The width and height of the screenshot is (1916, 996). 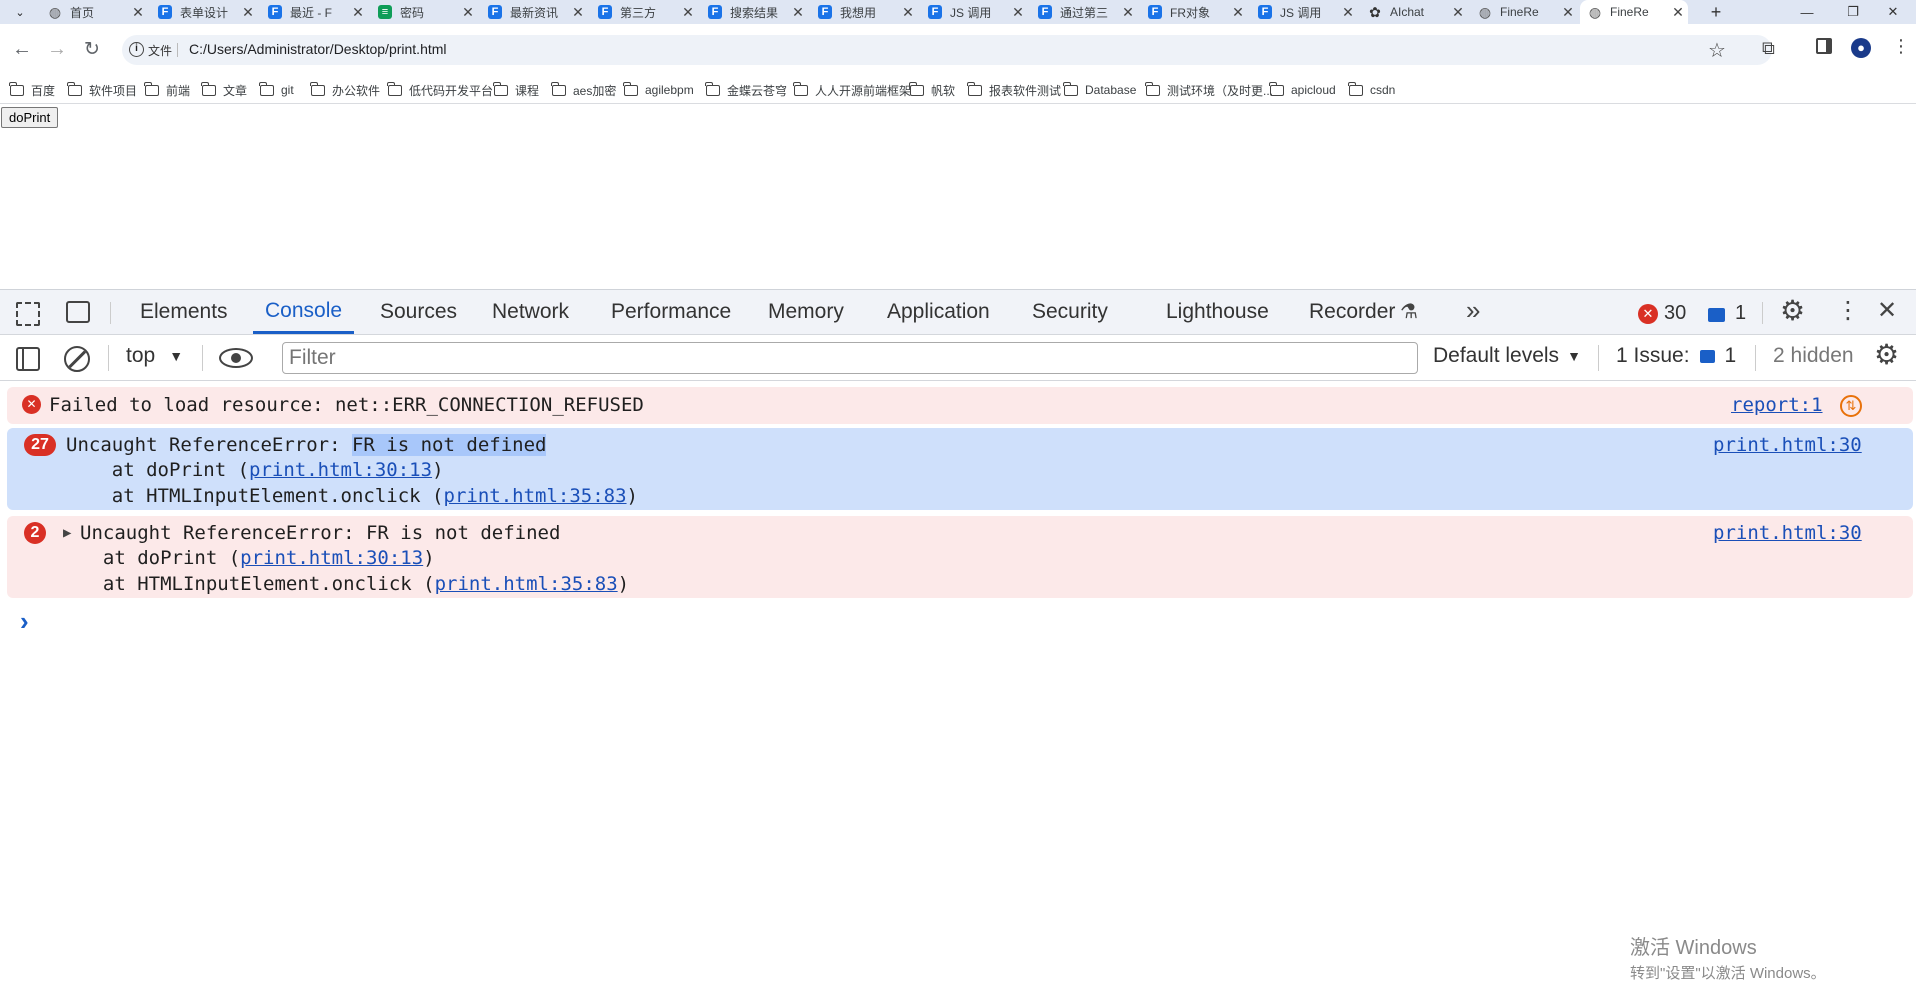 I want to click on log-levels-dropdown: Default levels ▼, so click(x=1507, y=356).